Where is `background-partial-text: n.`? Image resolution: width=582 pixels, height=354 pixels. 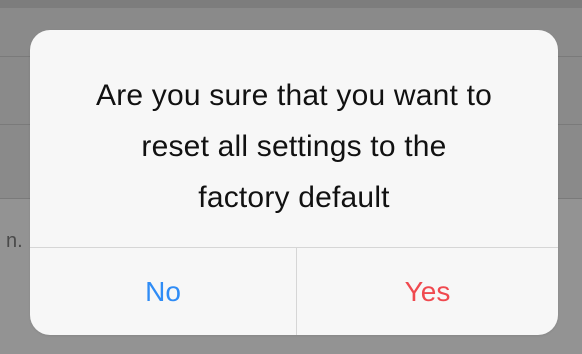
background-partial-text: n. is located at coordinates (14, 241).